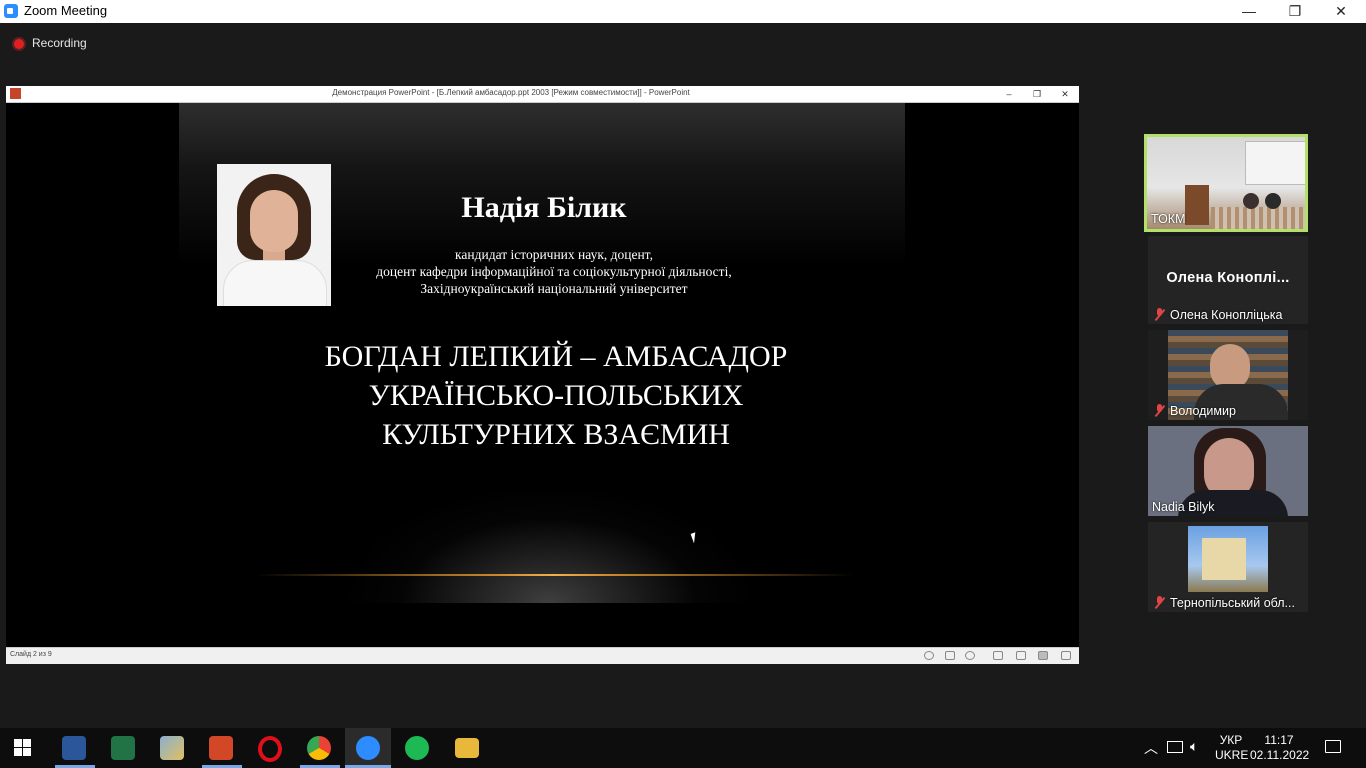 The image size is (1366, 768). What do you see at coordinates (1021, 655) in the screenshot?
I see `slide-sorter-button` at bounding box center [1021, 655].